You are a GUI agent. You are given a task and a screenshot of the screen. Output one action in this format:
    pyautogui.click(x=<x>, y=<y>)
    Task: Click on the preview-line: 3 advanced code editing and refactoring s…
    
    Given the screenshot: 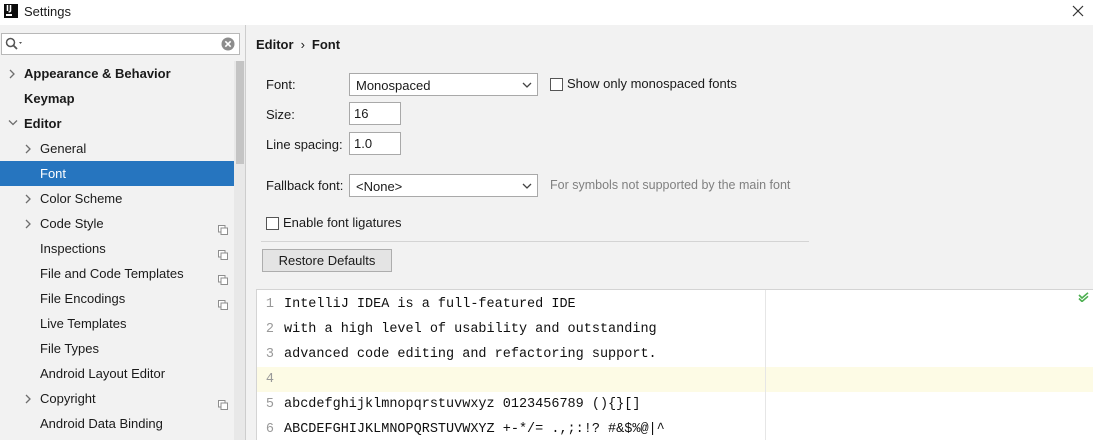 What is the action you would take?
    pyautogui.click(x=675, y=354)
    